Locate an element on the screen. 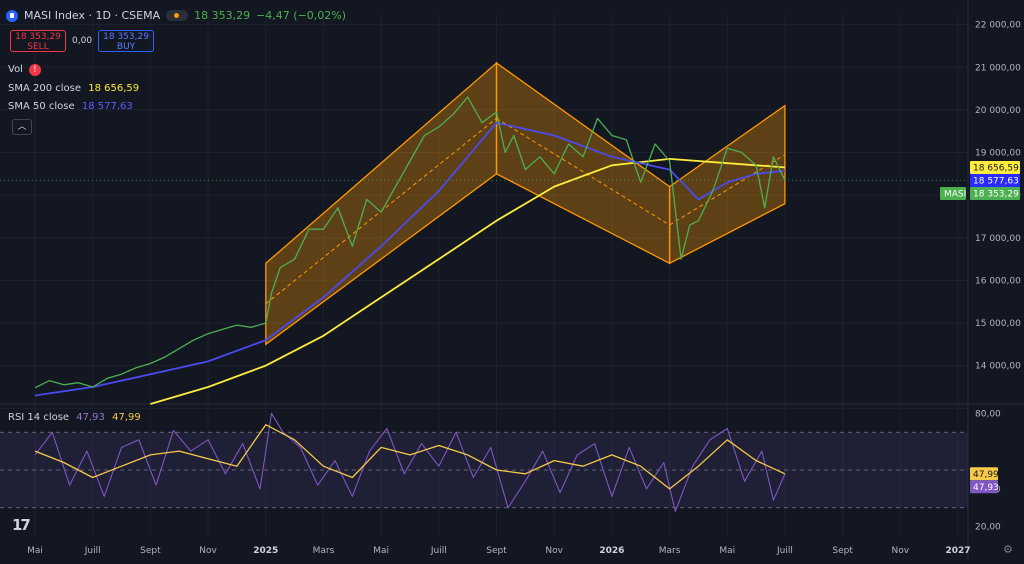 The height and width of the screenshot is (564, 1024). gear-icon: ⚙ is located at coordinates (1008, 549).